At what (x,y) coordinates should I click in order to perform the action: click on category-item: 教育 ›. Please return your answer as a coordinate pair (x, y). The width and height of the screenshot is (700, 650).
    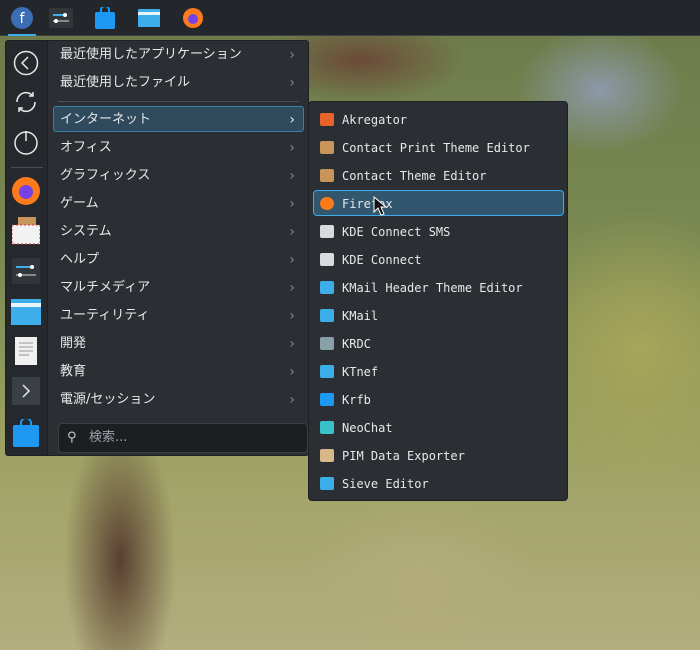
    Looking at the image, I should click on (178, 371).